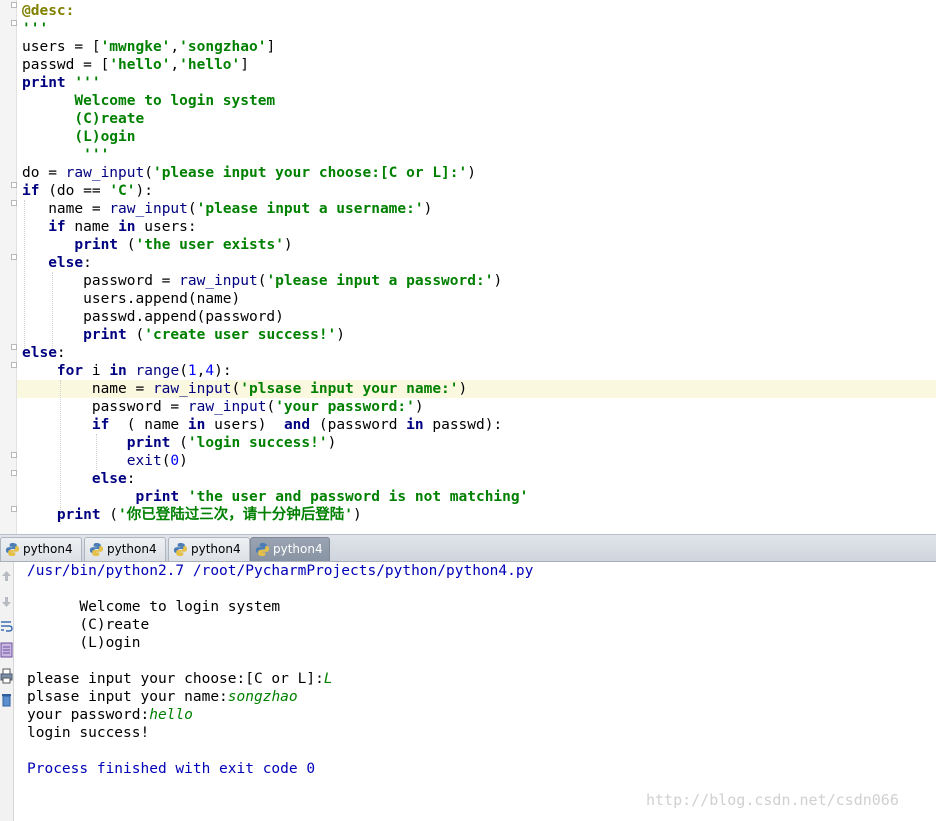  What do you see at coordinates (70, 371) in the screenshot?
I see `code-token: for` at bounding box center [70, 371].